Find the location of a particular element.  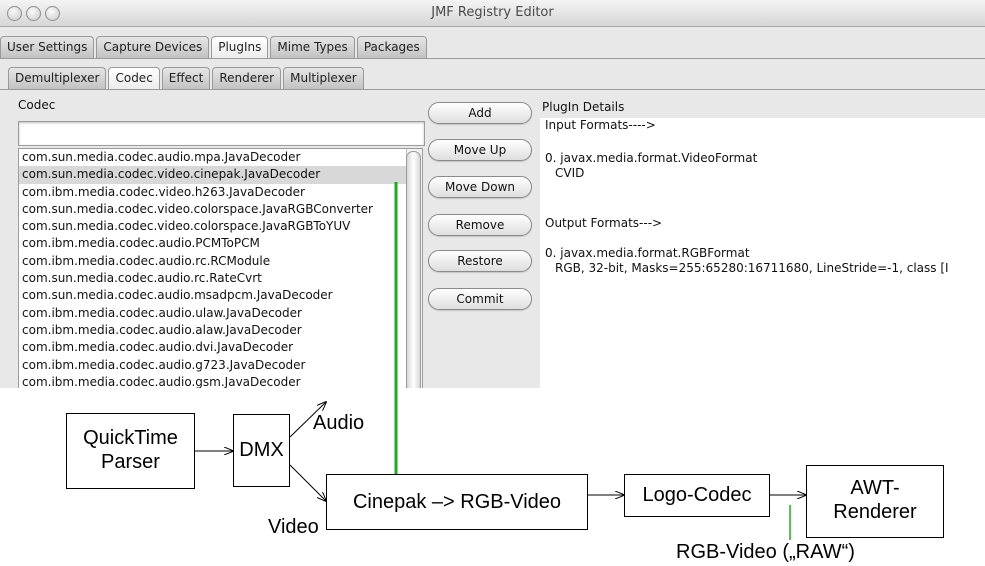

logo-codec-box: Logo-Codec is located at coordinates (697, 495).